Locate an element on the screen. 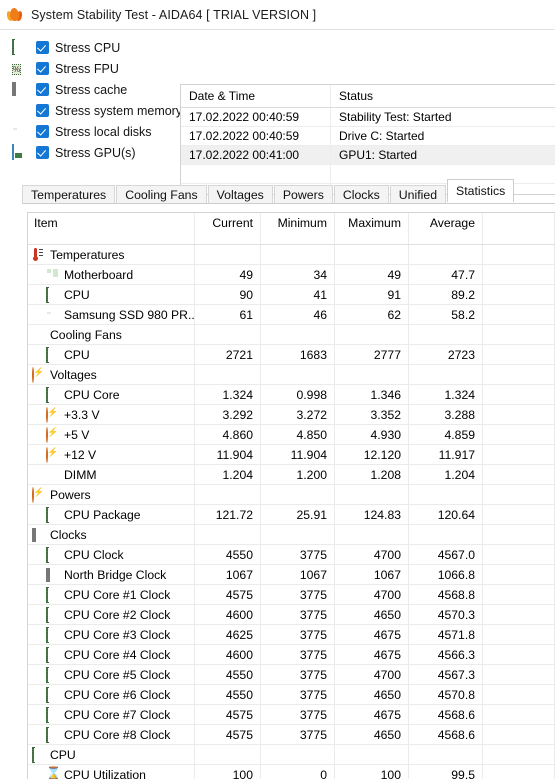 The image size is (555, 779). statistics-row: DIMM 1.204 1.200 1.208 1.204 is located at coordinates (291, 475).